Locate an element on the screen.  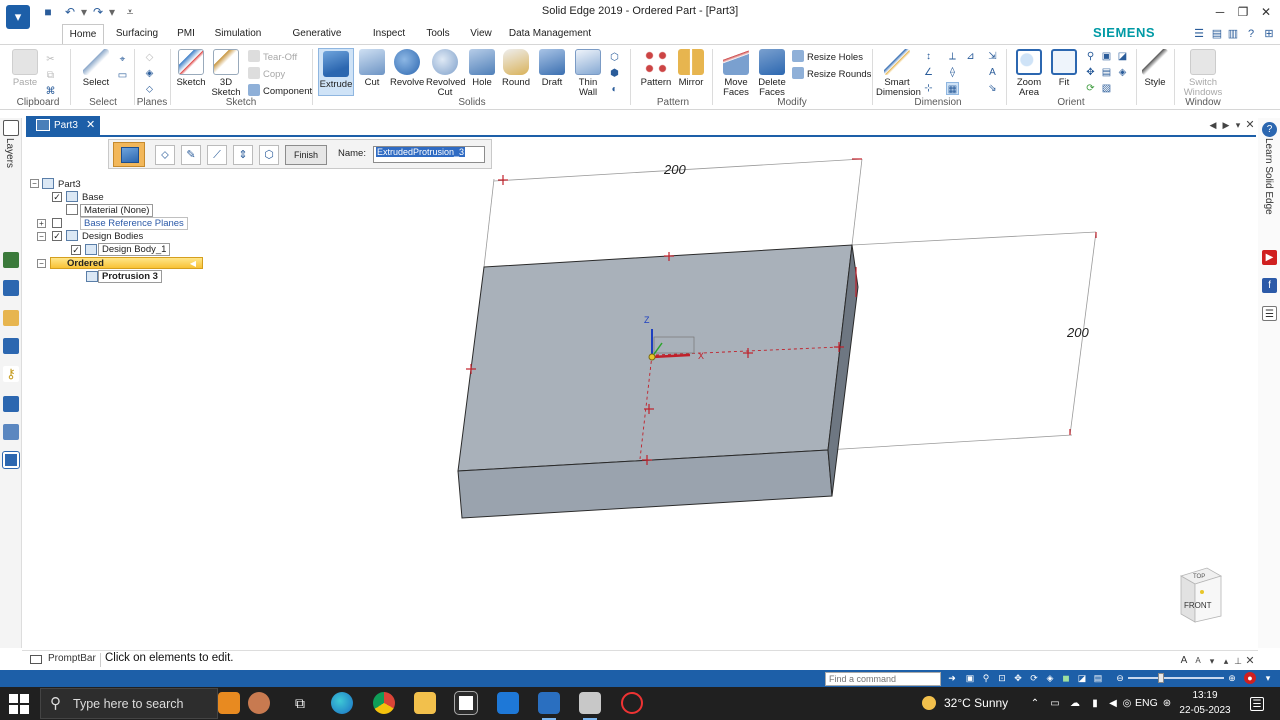
sensors-icon is located at coordinates (11, 346).